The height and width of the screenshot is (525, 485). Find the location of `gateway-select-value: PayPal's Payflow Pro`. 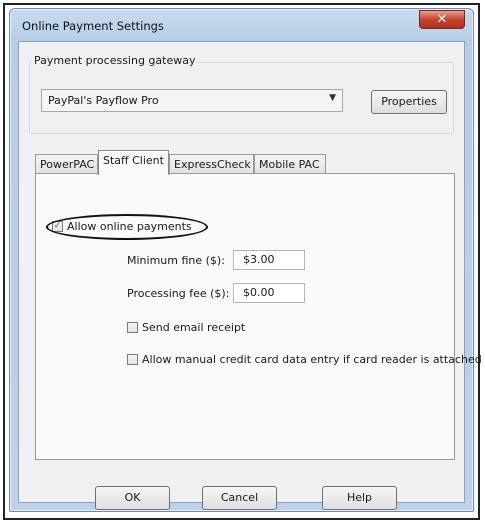

gateway-select-value: PayPal's Payflow Pro is located at coordinates (103, 100).